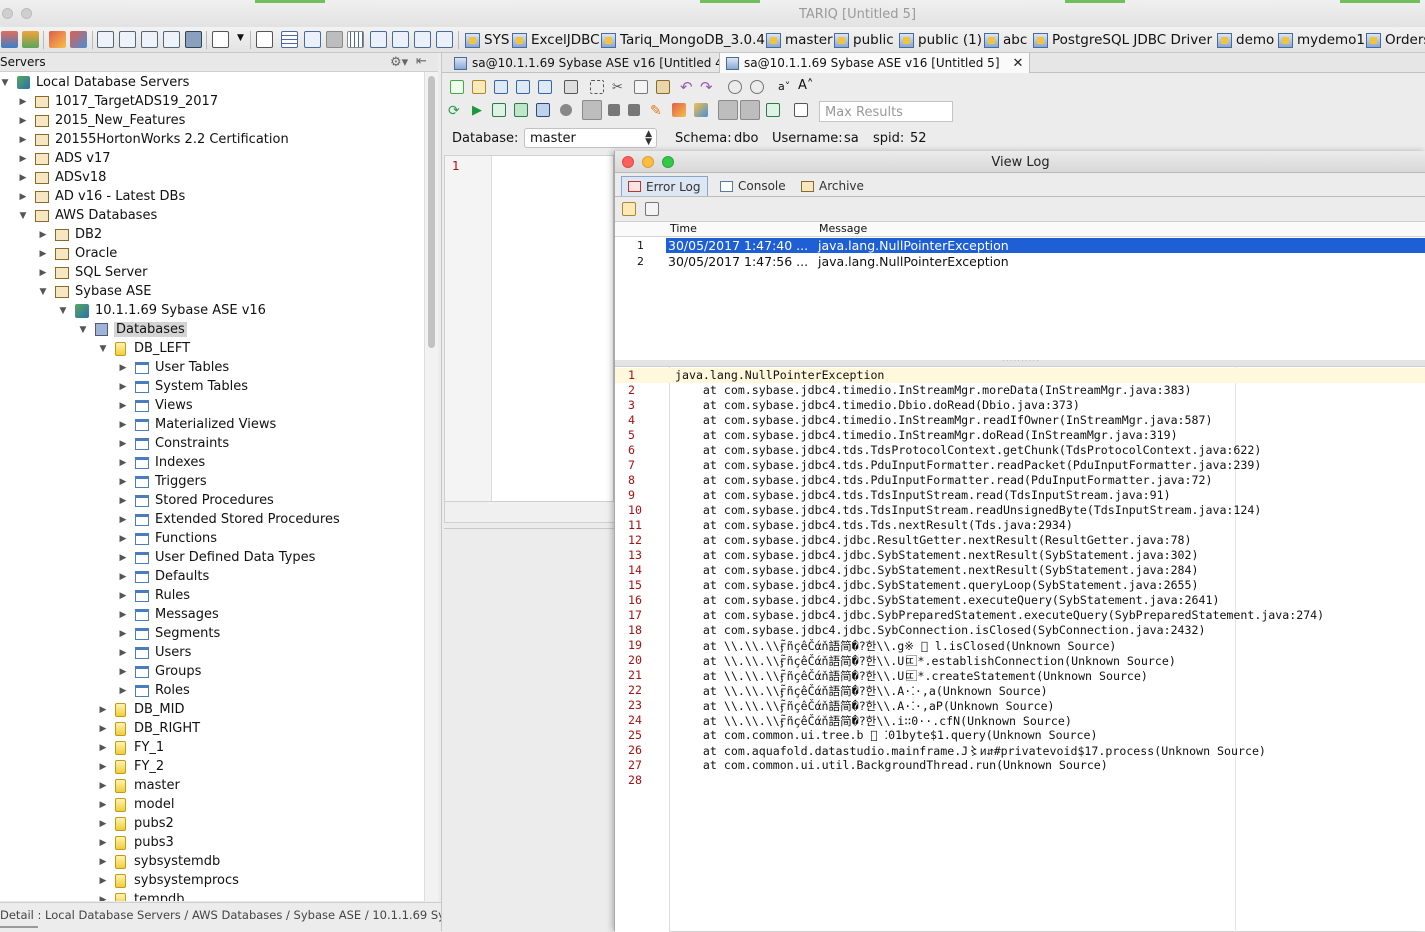 This screenshot has width=1425, height=932. I want to click on tree-node-folder: ▶ Triggers, so click(162, 481).